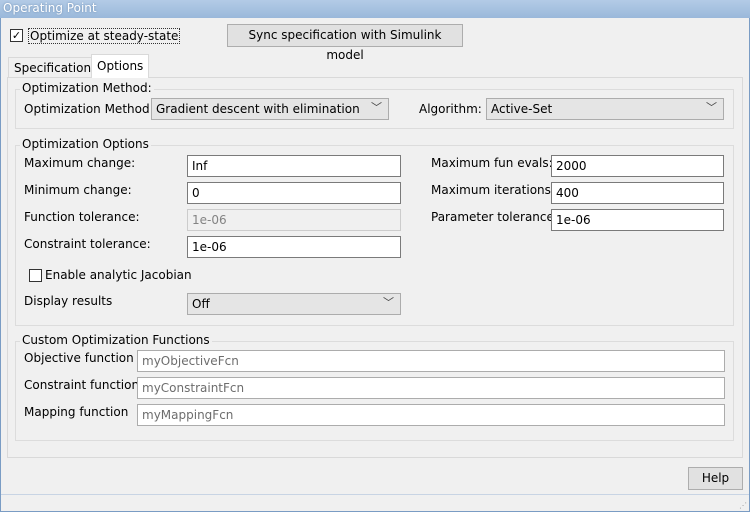 The width and height of the screenshot is (750, 512). I want to click on optimize-steady-state-label: Optimize at steady-state, so click(104, 36).